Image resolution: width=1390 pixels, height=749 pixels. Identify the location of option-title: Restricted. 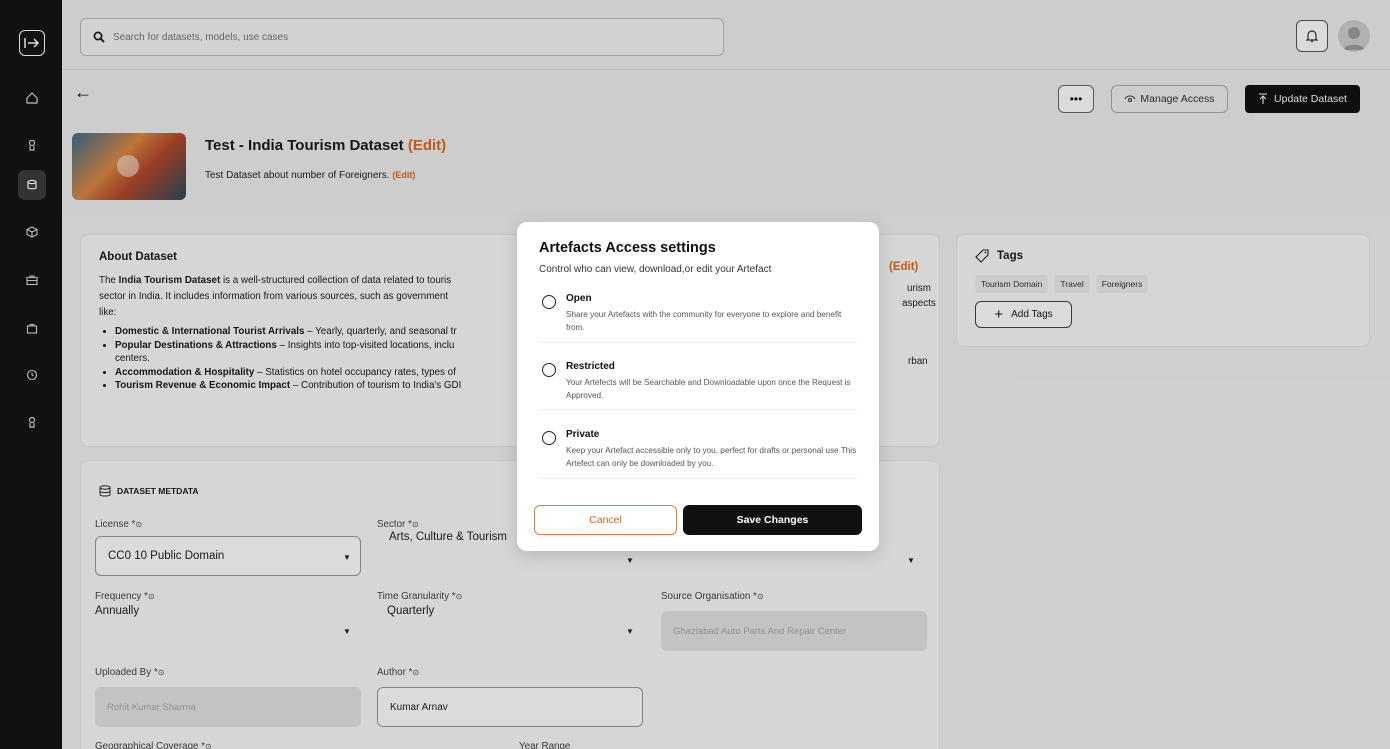
(590, 366).